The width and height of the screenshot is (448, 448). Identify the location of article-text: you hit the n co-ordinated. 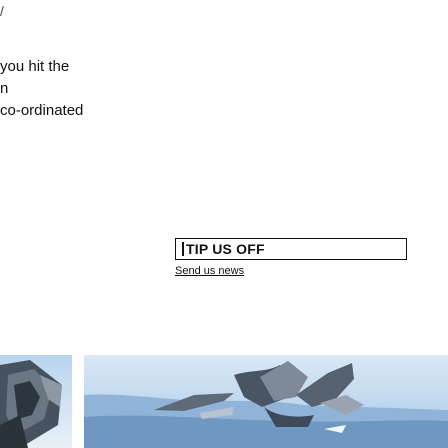
(55, 89).